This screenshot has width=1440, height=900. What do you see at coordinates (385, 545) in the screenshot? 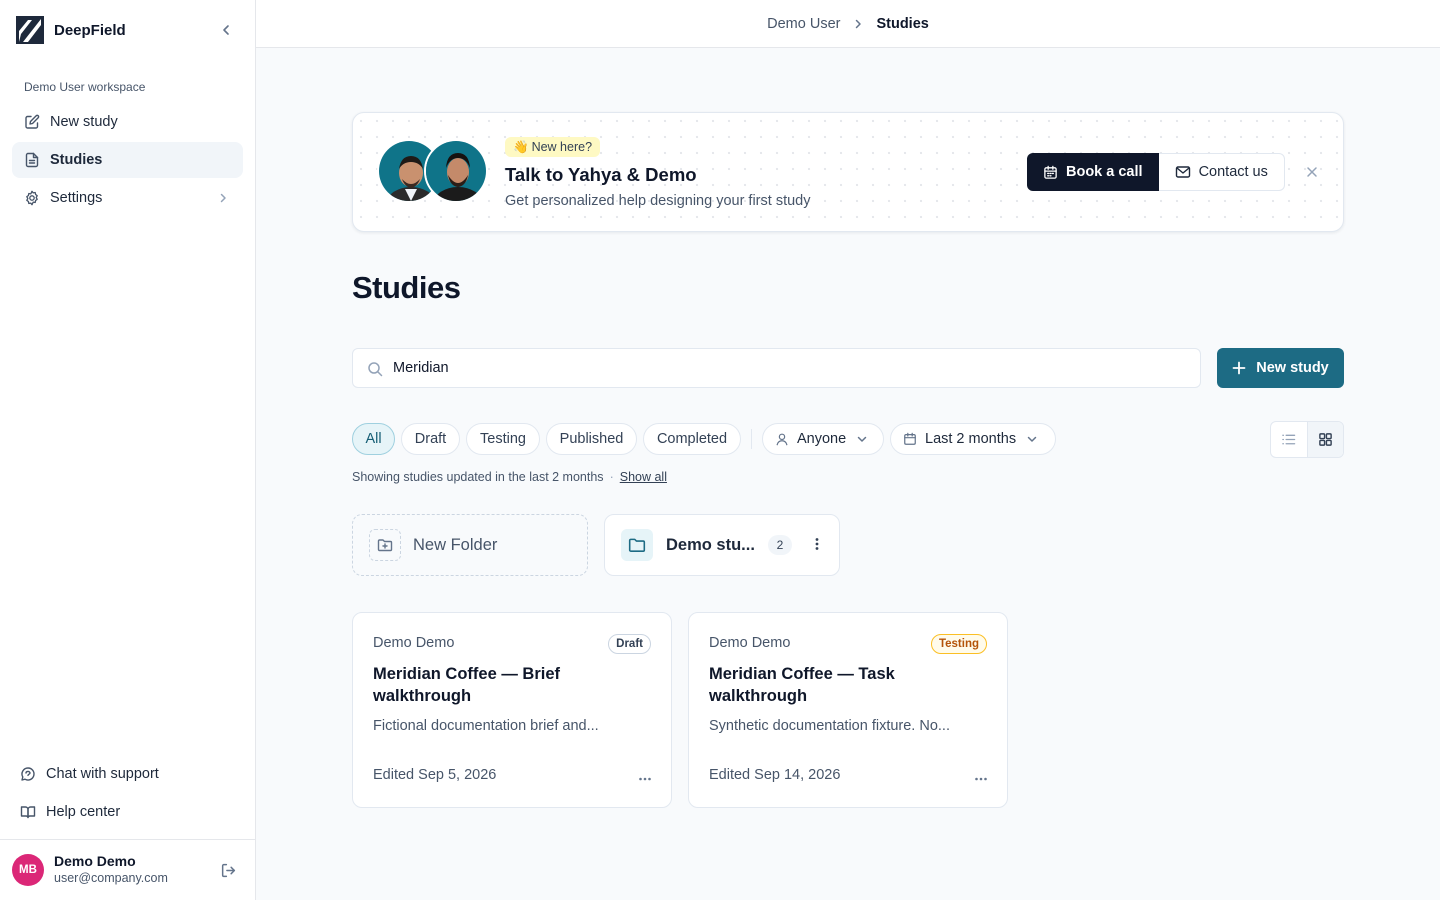
I see `folder-plus-icon` at bounding box center [385, 545].